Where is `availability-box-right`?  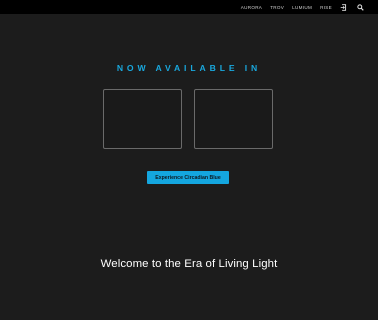
availability-box-right is located at coordinates (233, 119).